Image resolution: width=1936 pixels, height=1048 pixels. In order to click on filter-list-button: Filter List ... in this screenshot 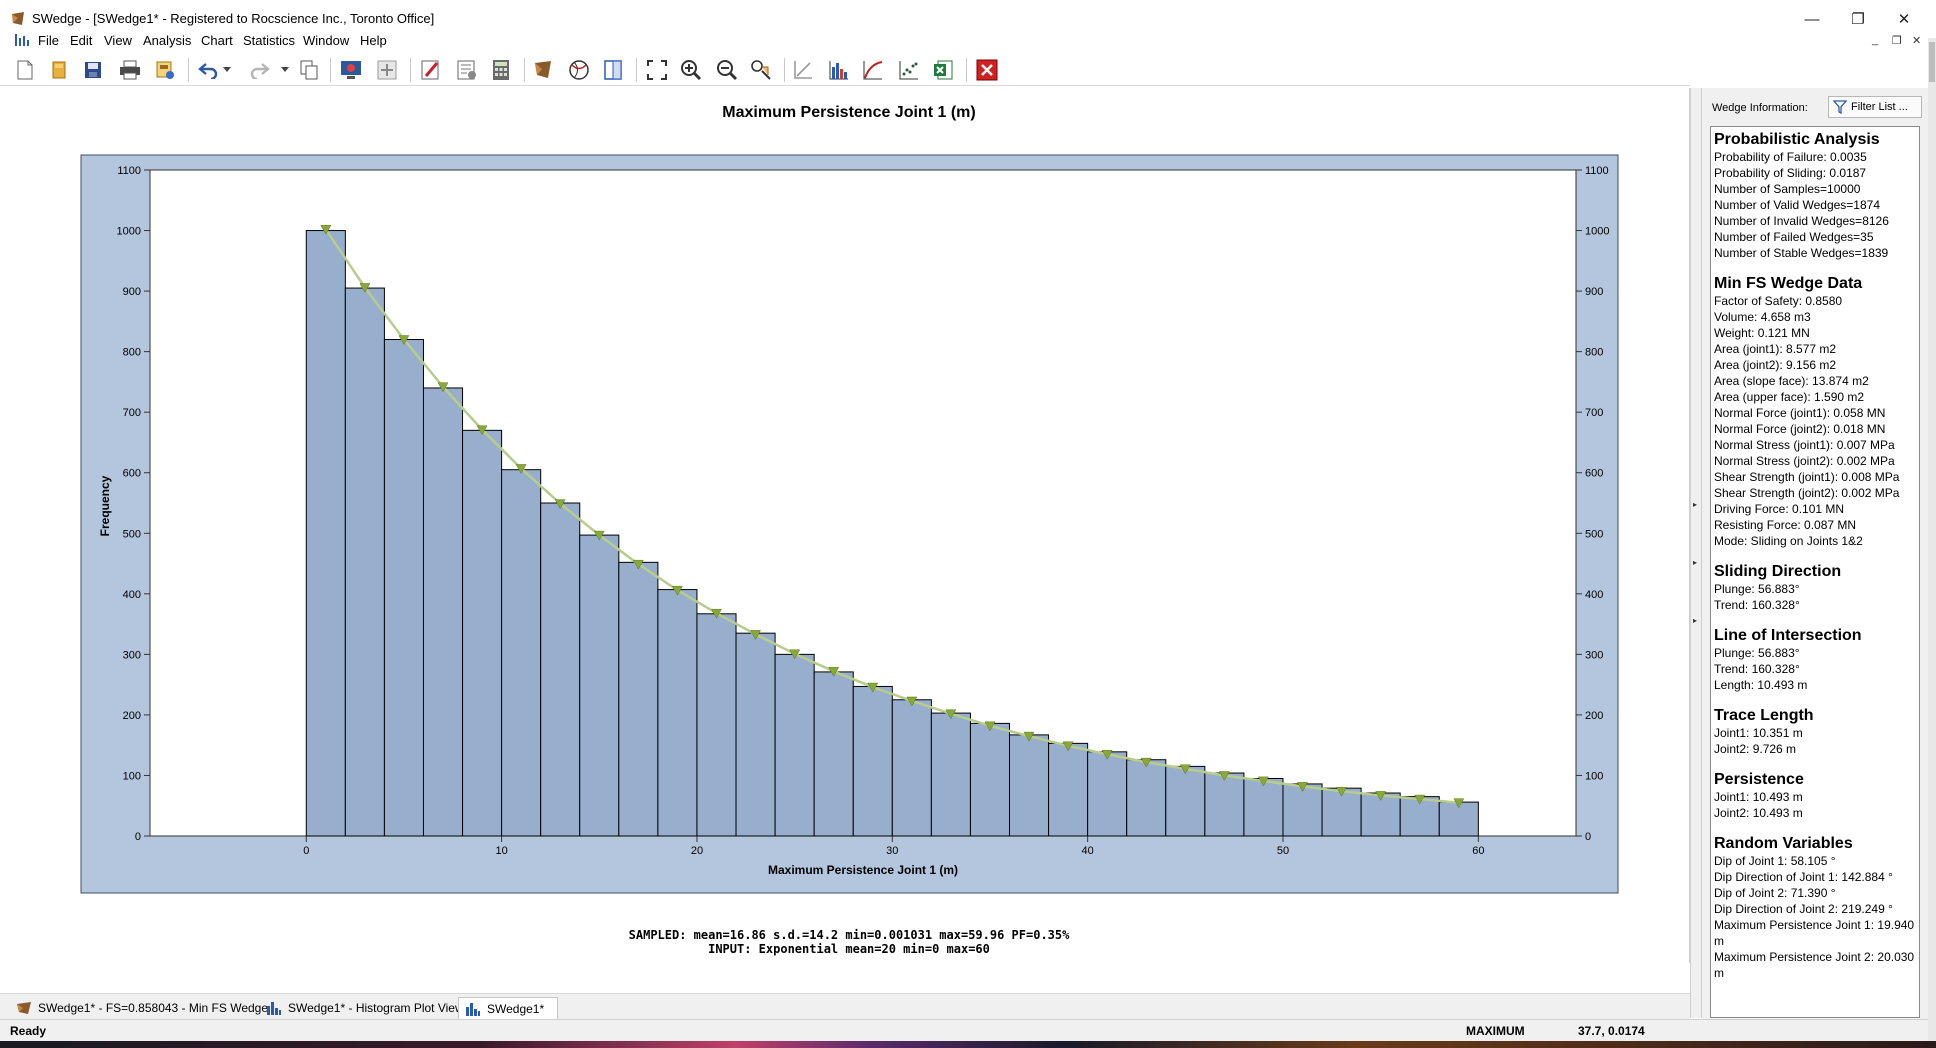, I will do `click(1875, 107)`.